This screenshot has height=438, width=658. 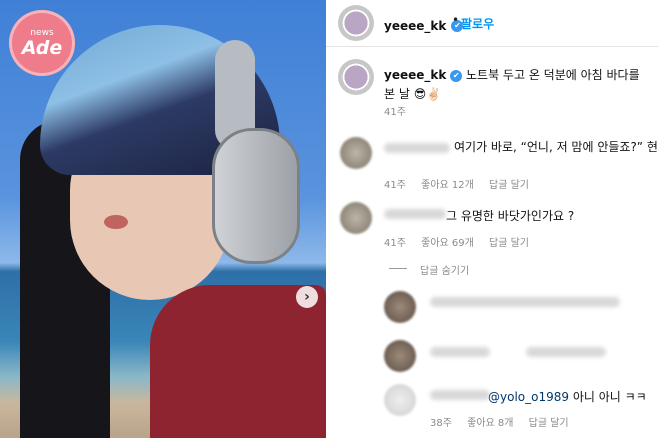 What do you see at coordinates (415, 75) in the screenshot?
I see `caption-username: yeeee_kk` at bounding box center [415, 75].